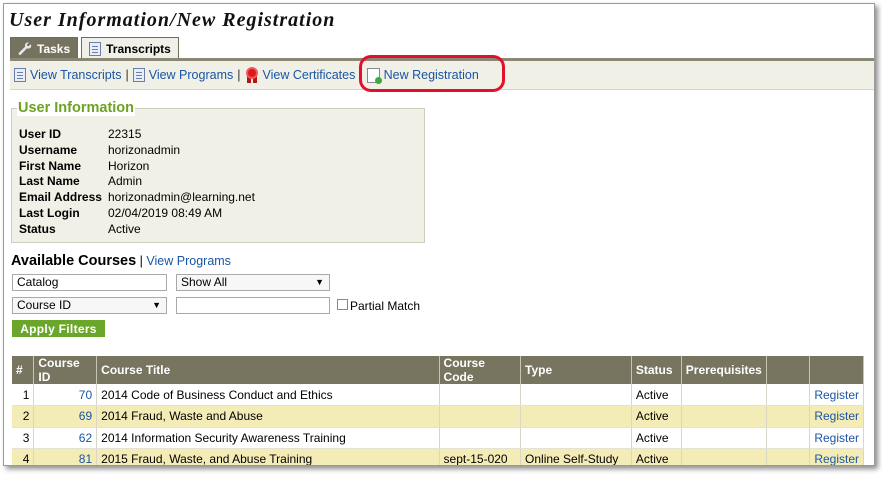 The width and height of the screenshot is (882, 478). Describe the element at coordinates (124, 228) in the screenshot. I see `field-value: Active` at that location.